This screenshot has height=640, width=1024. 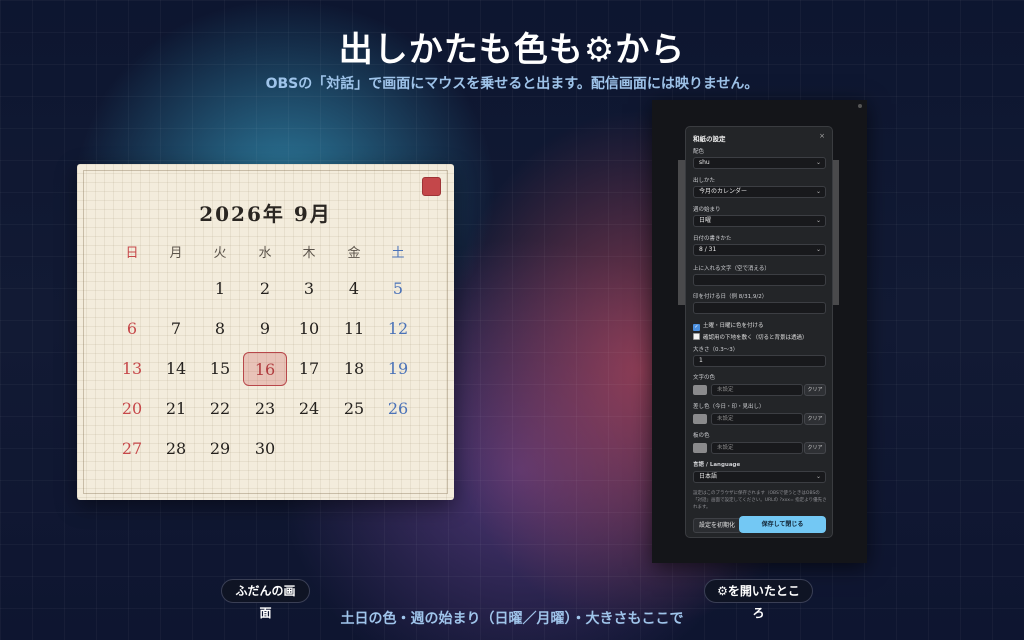 I want to click on calendar-day: 24, so click(x=309, y=408).